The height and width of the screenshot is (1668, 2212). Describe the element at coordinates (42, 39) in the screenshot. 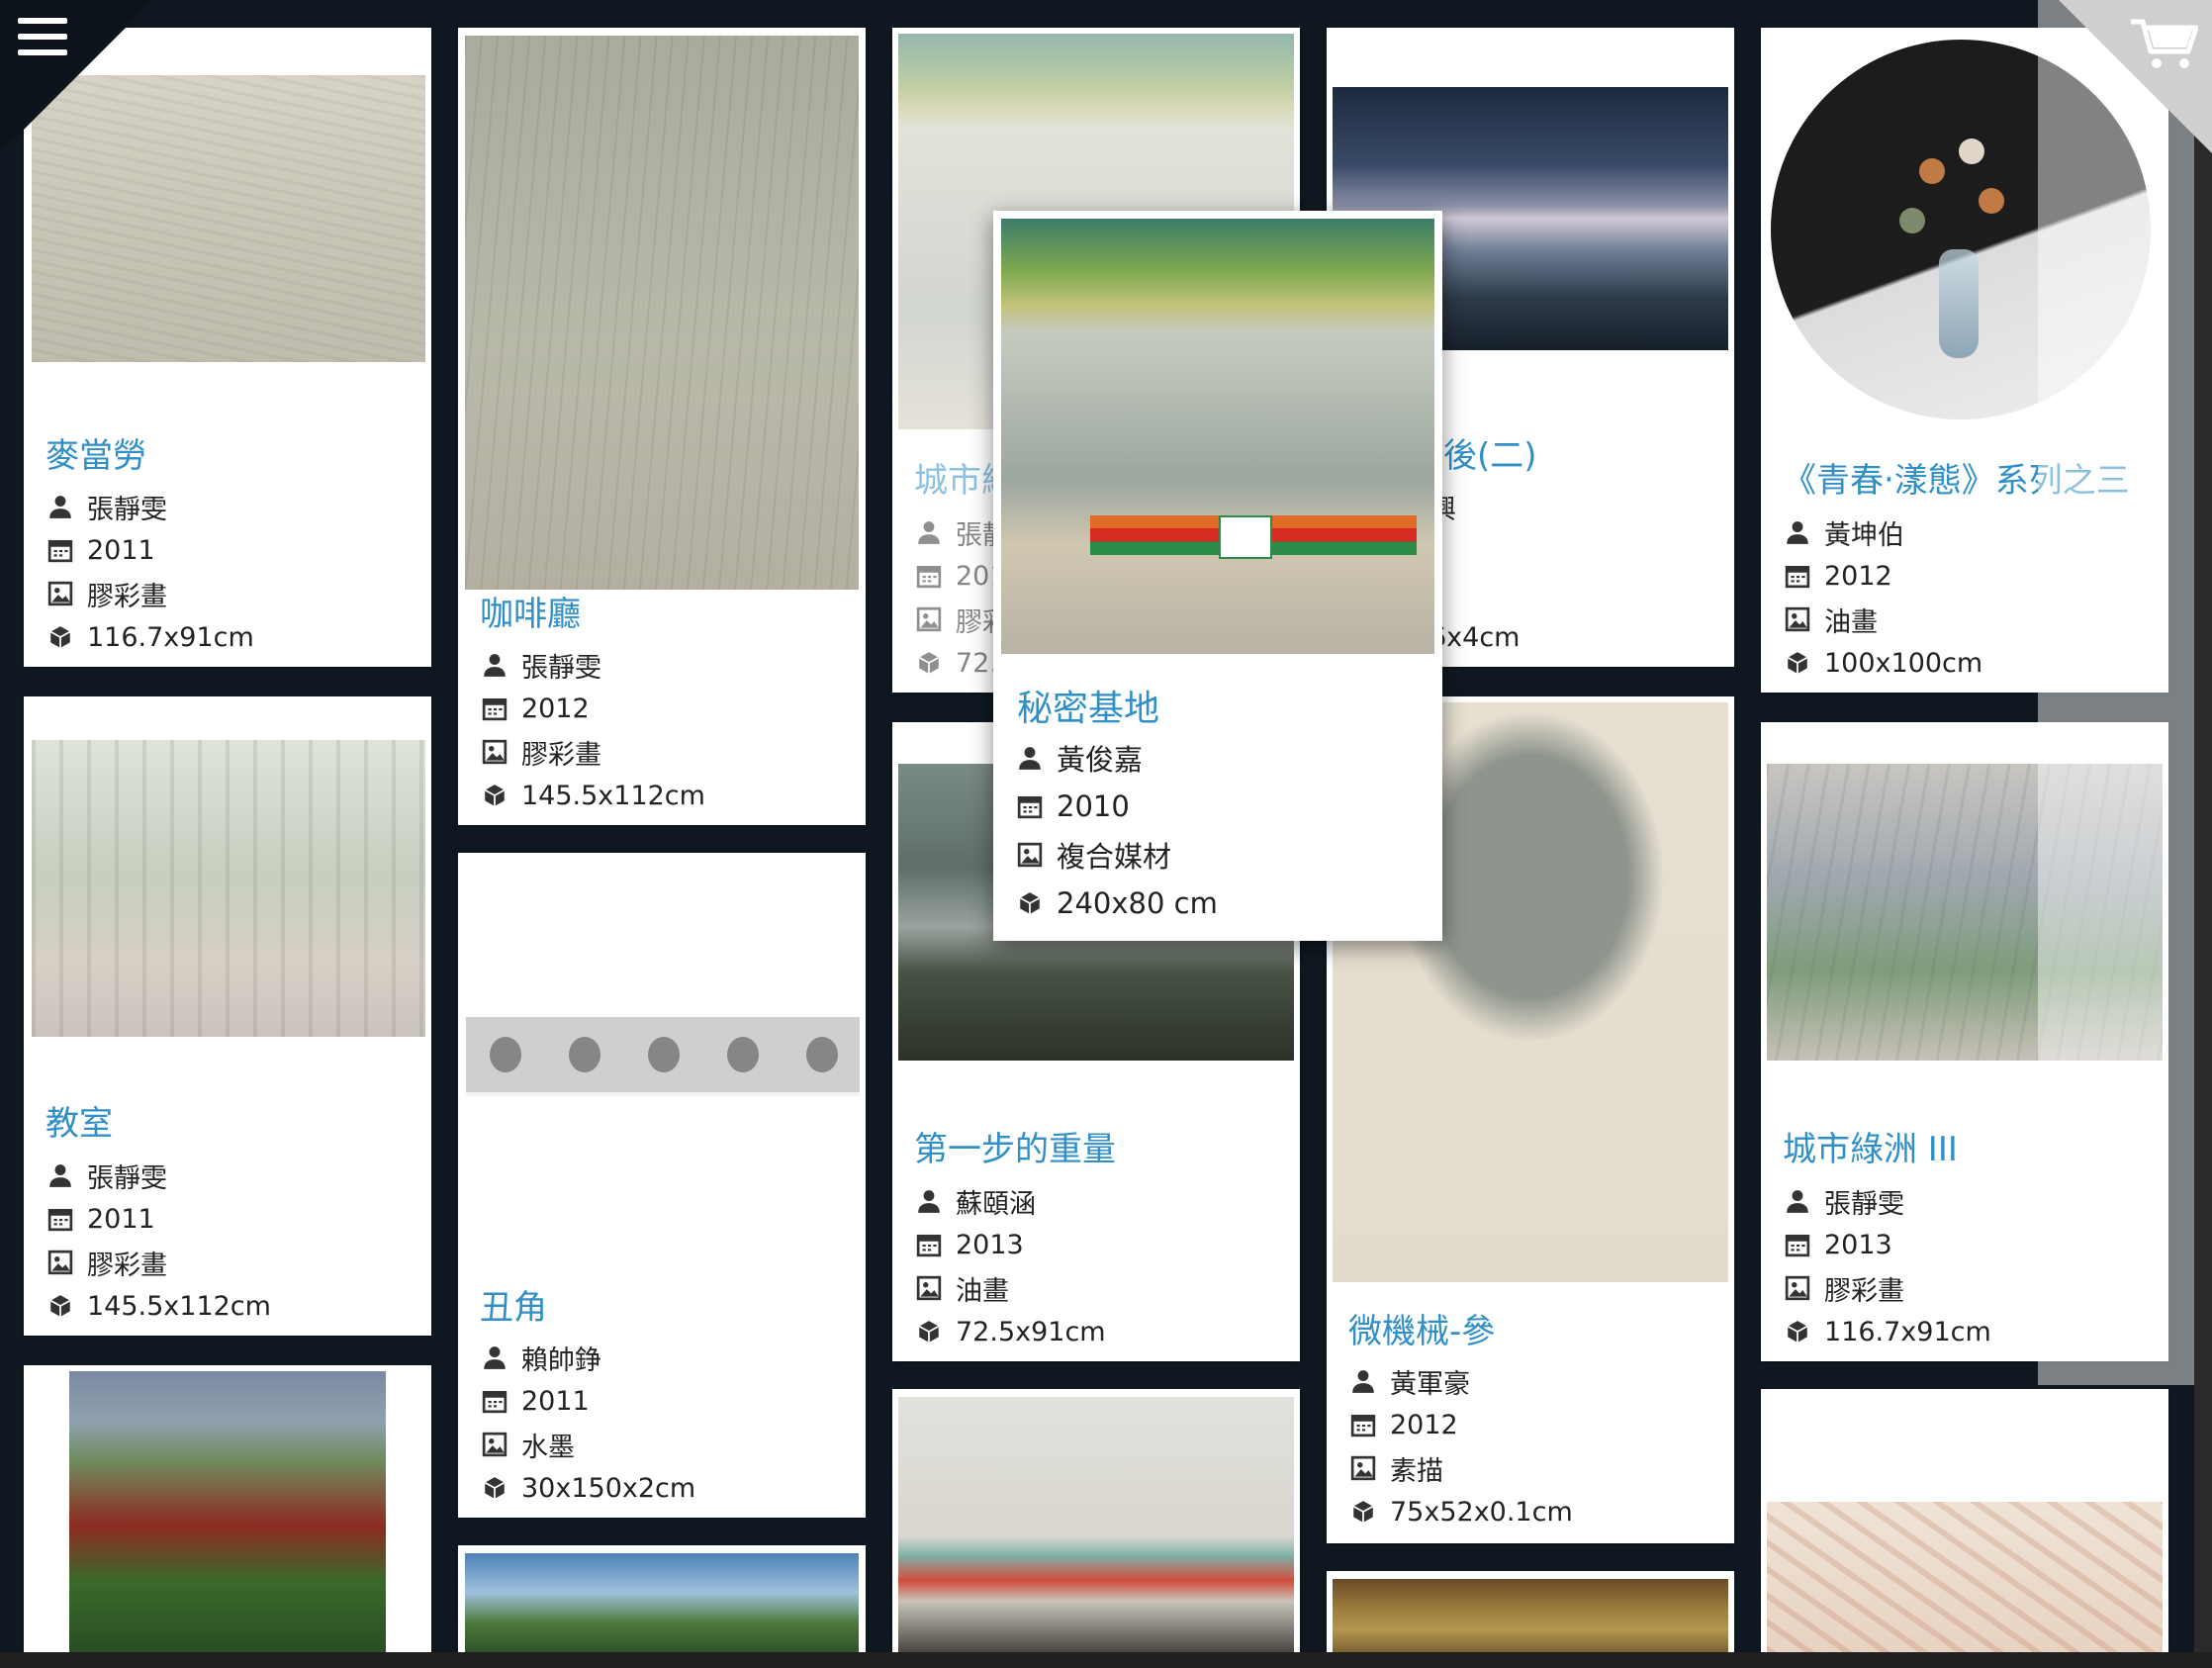

I see `hamburger-menu-icon` at that location.